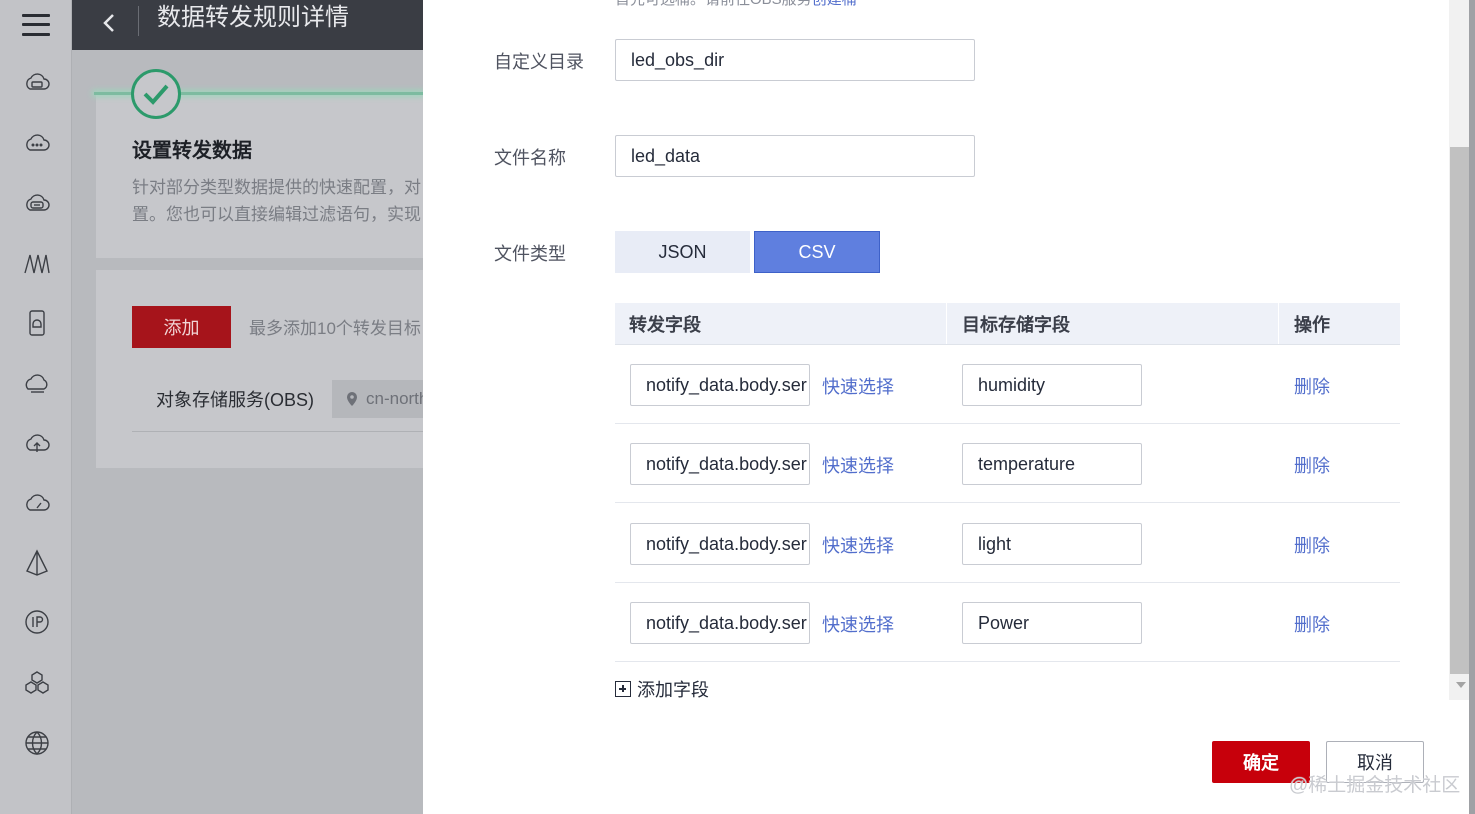 Image resolution: width=1475 pixels, height=814 pixels. What do you see at coordinates (37, 84) in the screenshot?
I see `cloud-server-icon` at bounding box center [37, 84].